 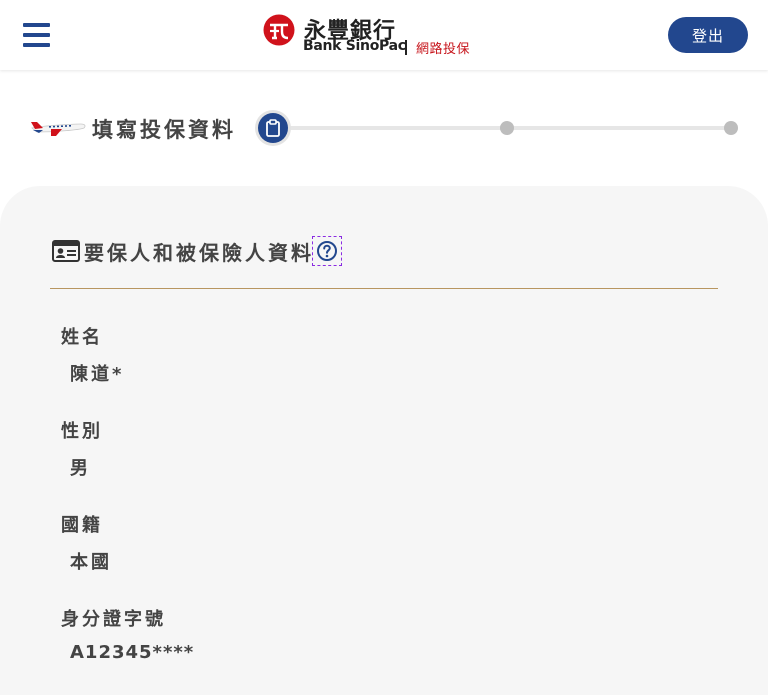 What do you see at coordinates (370, 36) in the screenshot?
I see `bank-logo: 永豐銀行 Bank SinoPac 網路投保` at bounding box center [370, 36].